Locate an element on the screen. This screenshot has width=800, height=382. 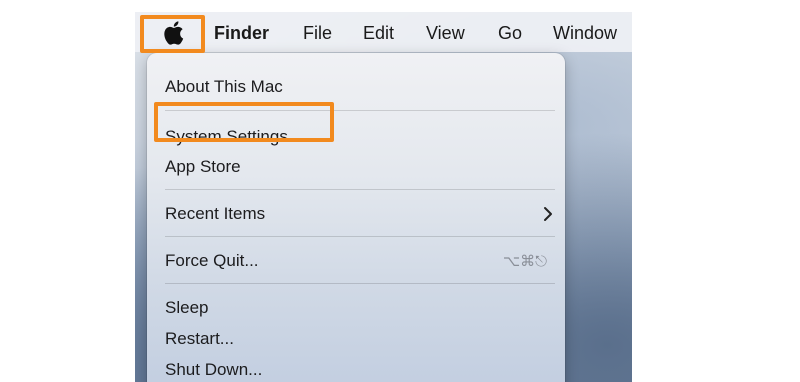
menubar-file: File is located at coordinates (317, 33).